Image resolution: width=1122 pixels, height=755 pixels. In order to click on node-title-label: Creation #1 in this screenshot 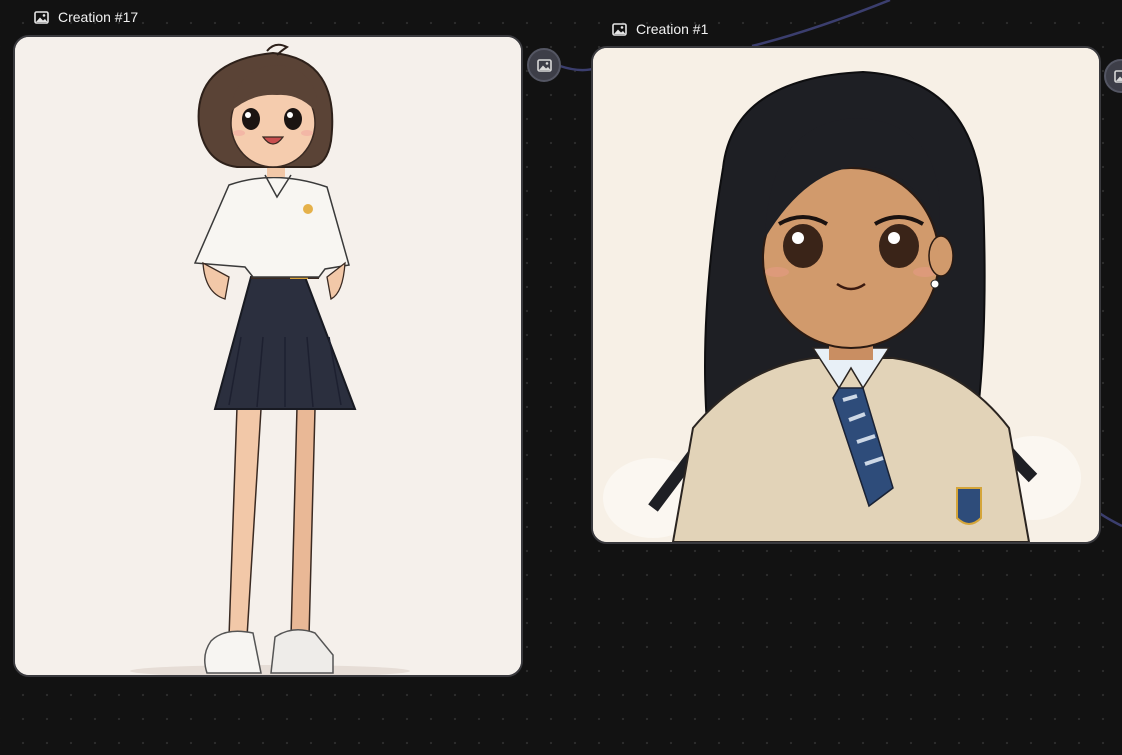, I will do `click(672, 29)`.